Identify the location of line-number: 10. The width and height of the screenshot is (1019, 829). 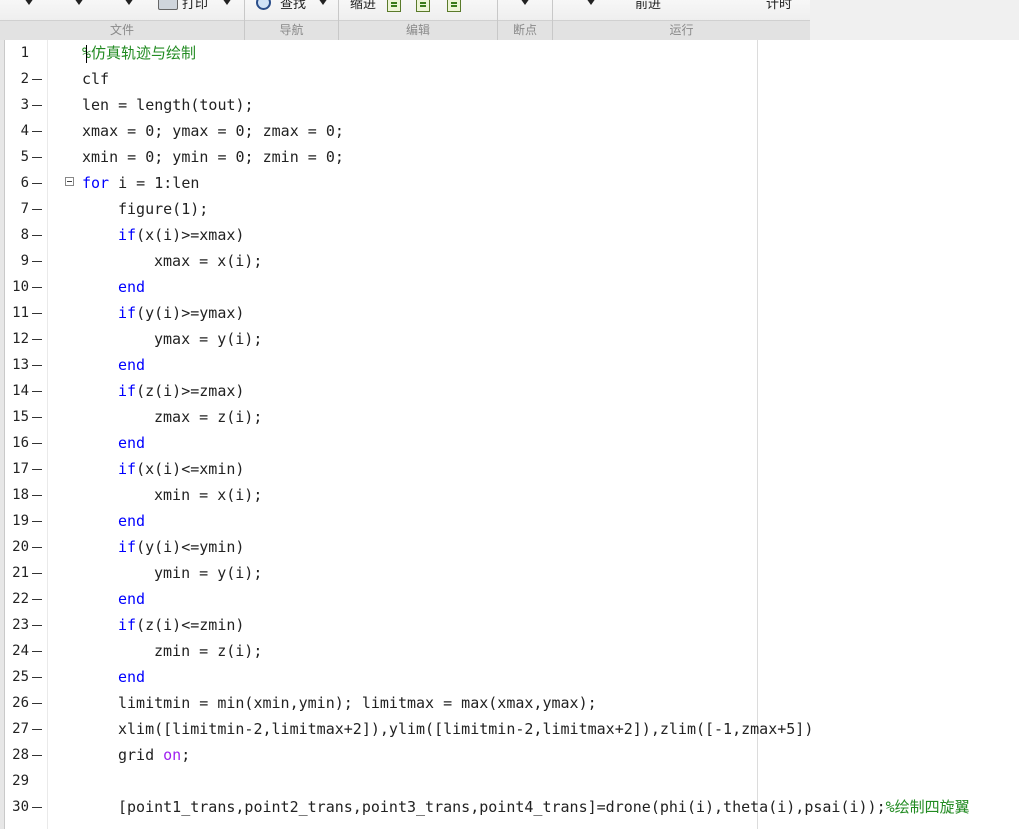
(17, 287).